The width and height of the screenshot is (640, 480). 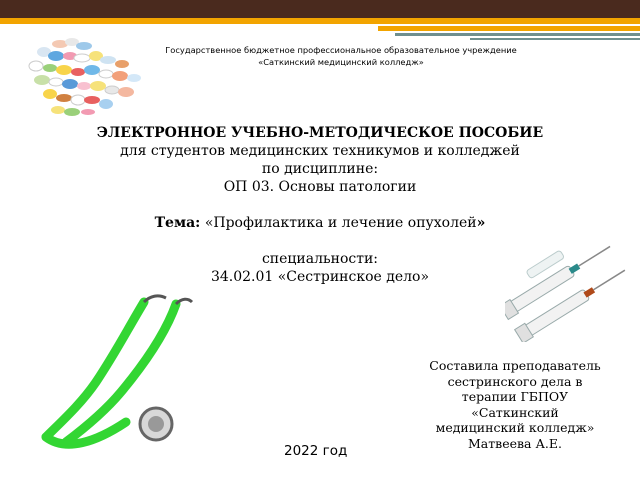 What do you see at coordinates (509, 28) in the screenshot?
I see `accent-bar-short` at bounding box center [509, 28].